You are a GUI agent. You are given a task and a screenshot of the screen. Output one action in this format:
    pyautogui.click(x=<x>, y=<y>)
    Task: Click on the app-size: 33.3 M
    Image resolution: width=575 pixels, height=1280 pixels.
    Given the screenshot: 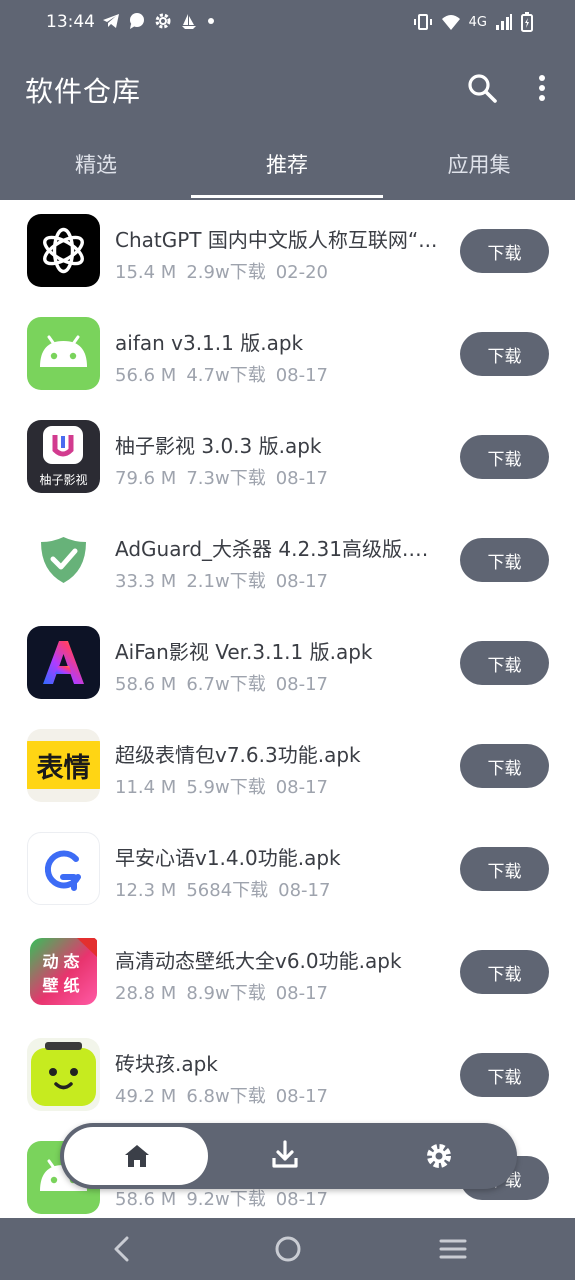 What is the action you would take?
    pyautogui.click(x=146, y=581)
    